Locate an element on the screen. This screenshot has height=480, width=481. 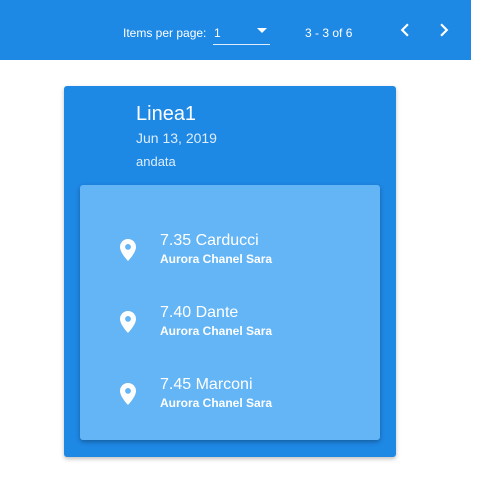
stop-list-item: 7.40 Dante Aurora Chanel Sara is located at coordinates (230, 325).